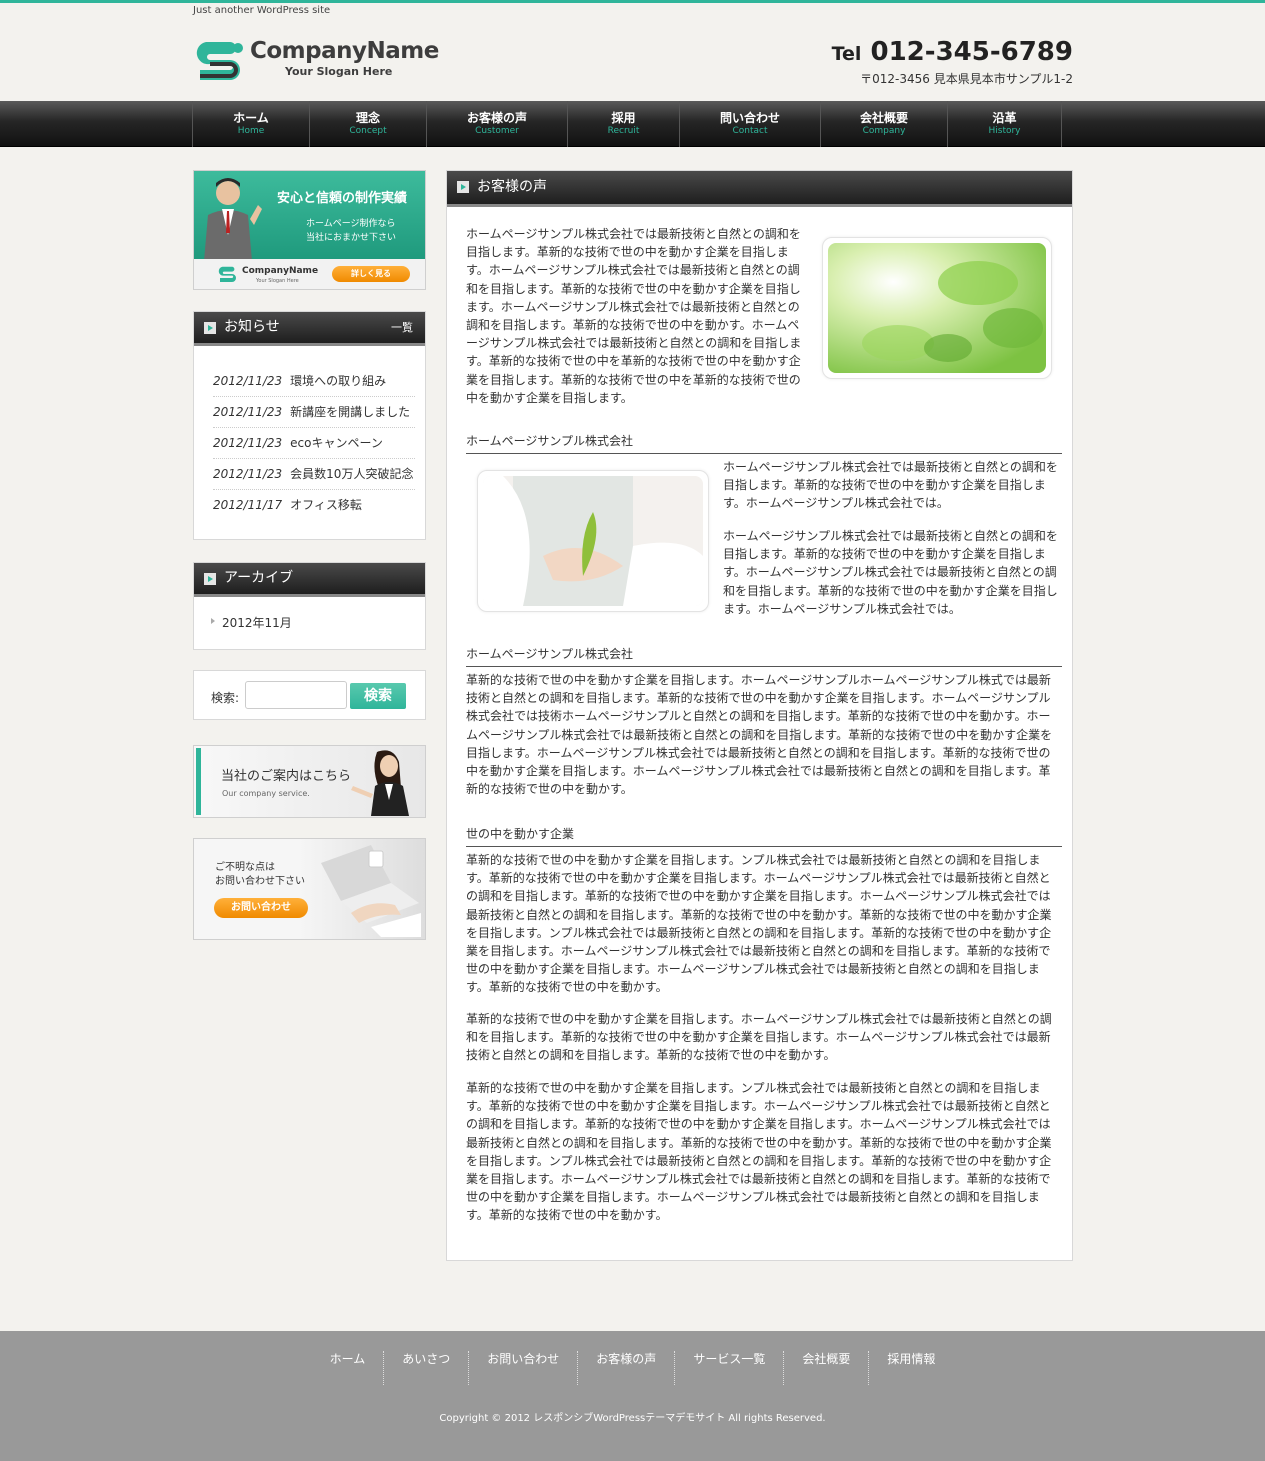 The image size is (1265, 1461). I want to click on banner-footer: CompanyName Your Slogan Here 詳しく見る, so click(309, 274).